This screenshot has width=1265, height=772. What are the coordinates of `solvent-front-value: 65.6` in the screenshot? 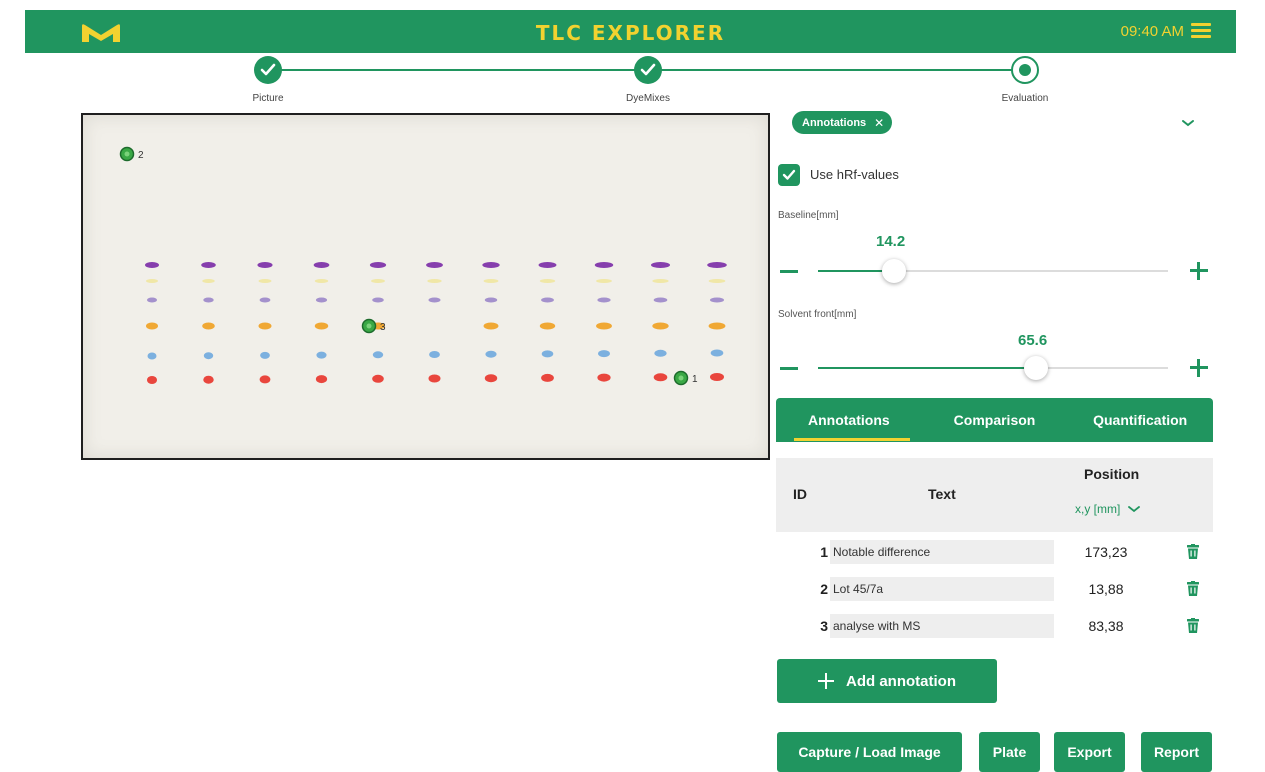 It's located at (1033, 340).